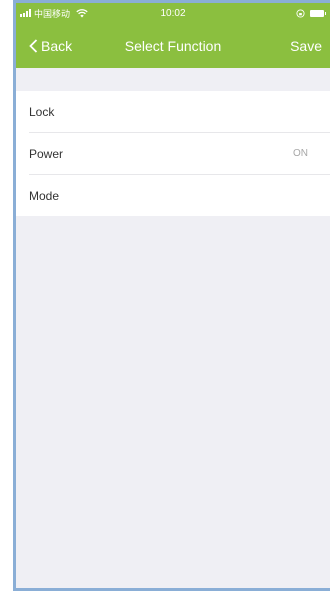 The height and width of the screenshot is (591, 330). I want to click on header: 中国移动 10:02 Back Select Function Save, so click(173, 35).